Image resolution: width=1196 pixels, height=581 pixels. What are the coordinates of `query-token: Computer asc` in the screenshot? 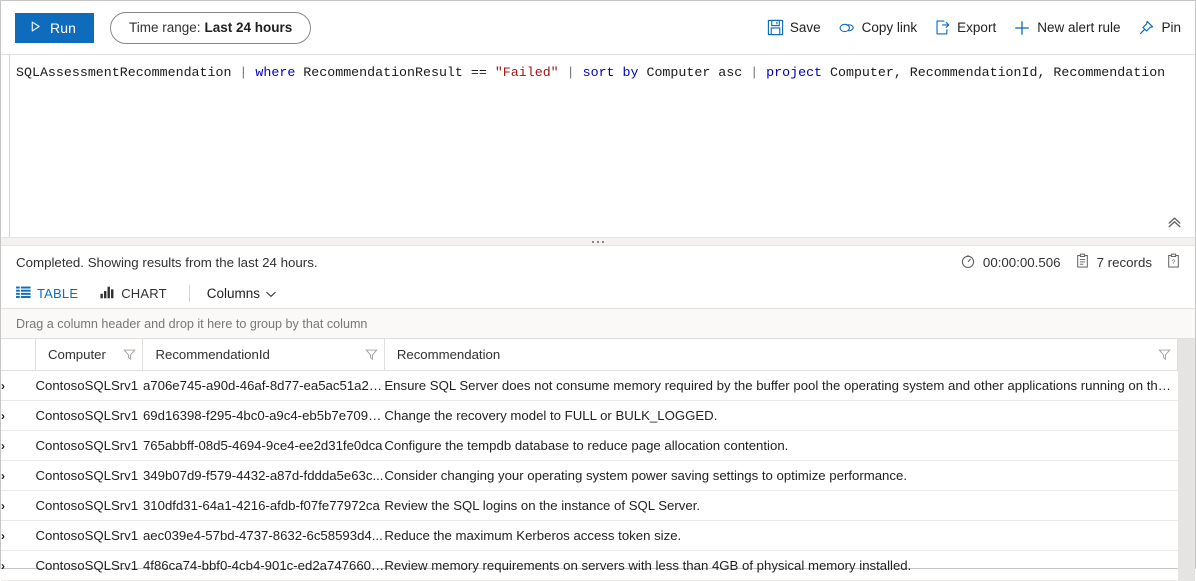 It's located at (690, 72).